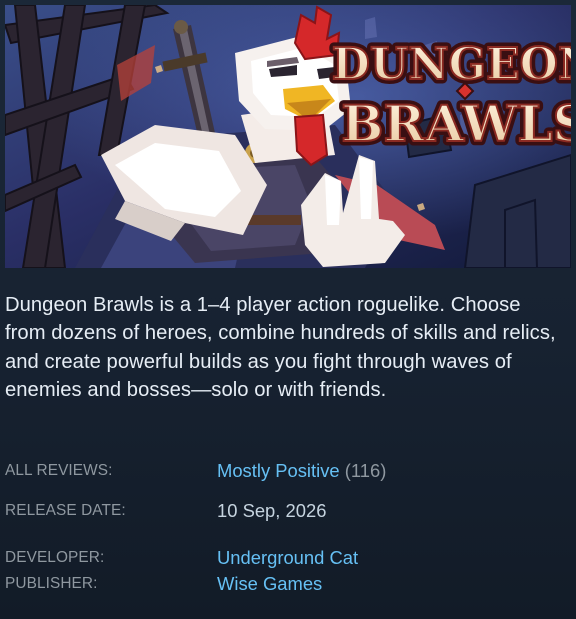 This screenshot has width=576, height=619. What do you see at coordinates (269, 584) in the screenshot?
I see `publisher-link: Wise Games` at bounding box center [269, 584].